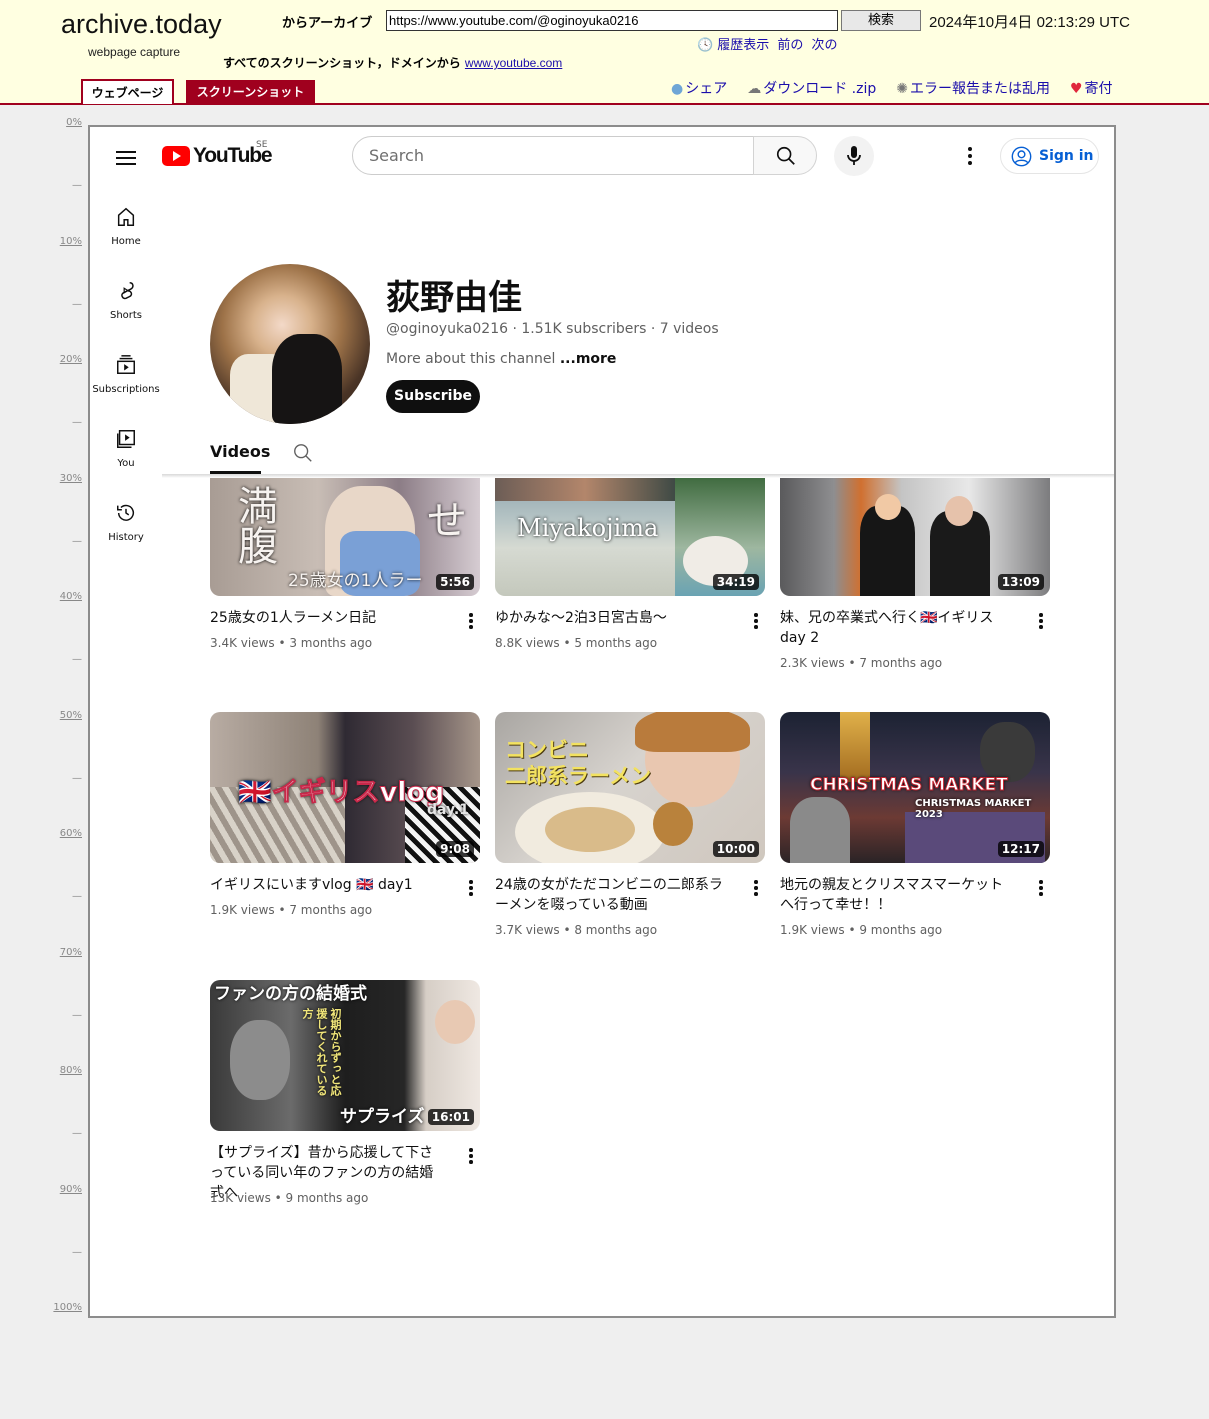 This screenshot has height=1419, width=1209. Describe the element at coordinates (630, 536) in the screenshot. I see `video-thumbnail: Miyakojima 34:19` at that location.